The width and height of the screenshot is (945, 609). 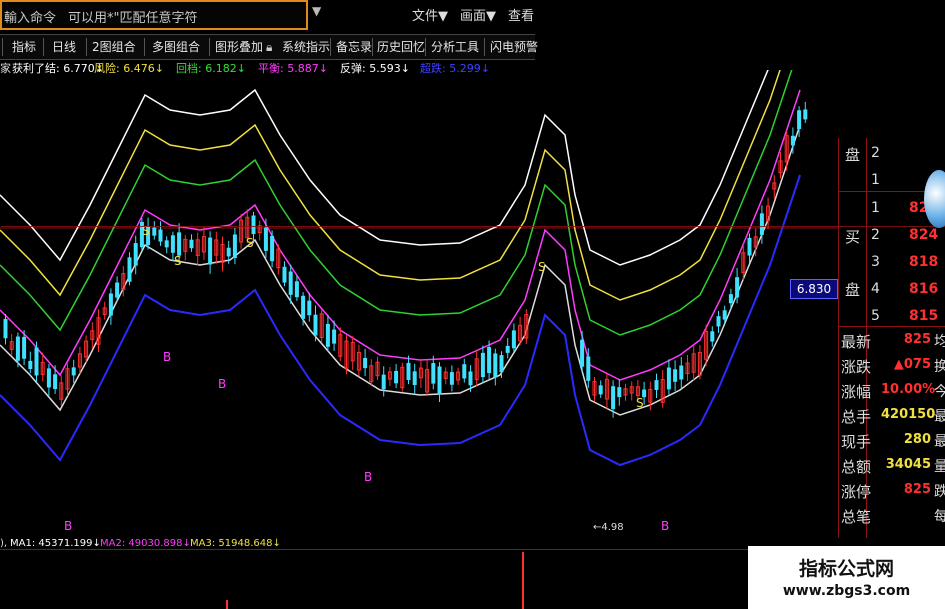 I want to click on stat-value: 280, so click(x=917, y=439).